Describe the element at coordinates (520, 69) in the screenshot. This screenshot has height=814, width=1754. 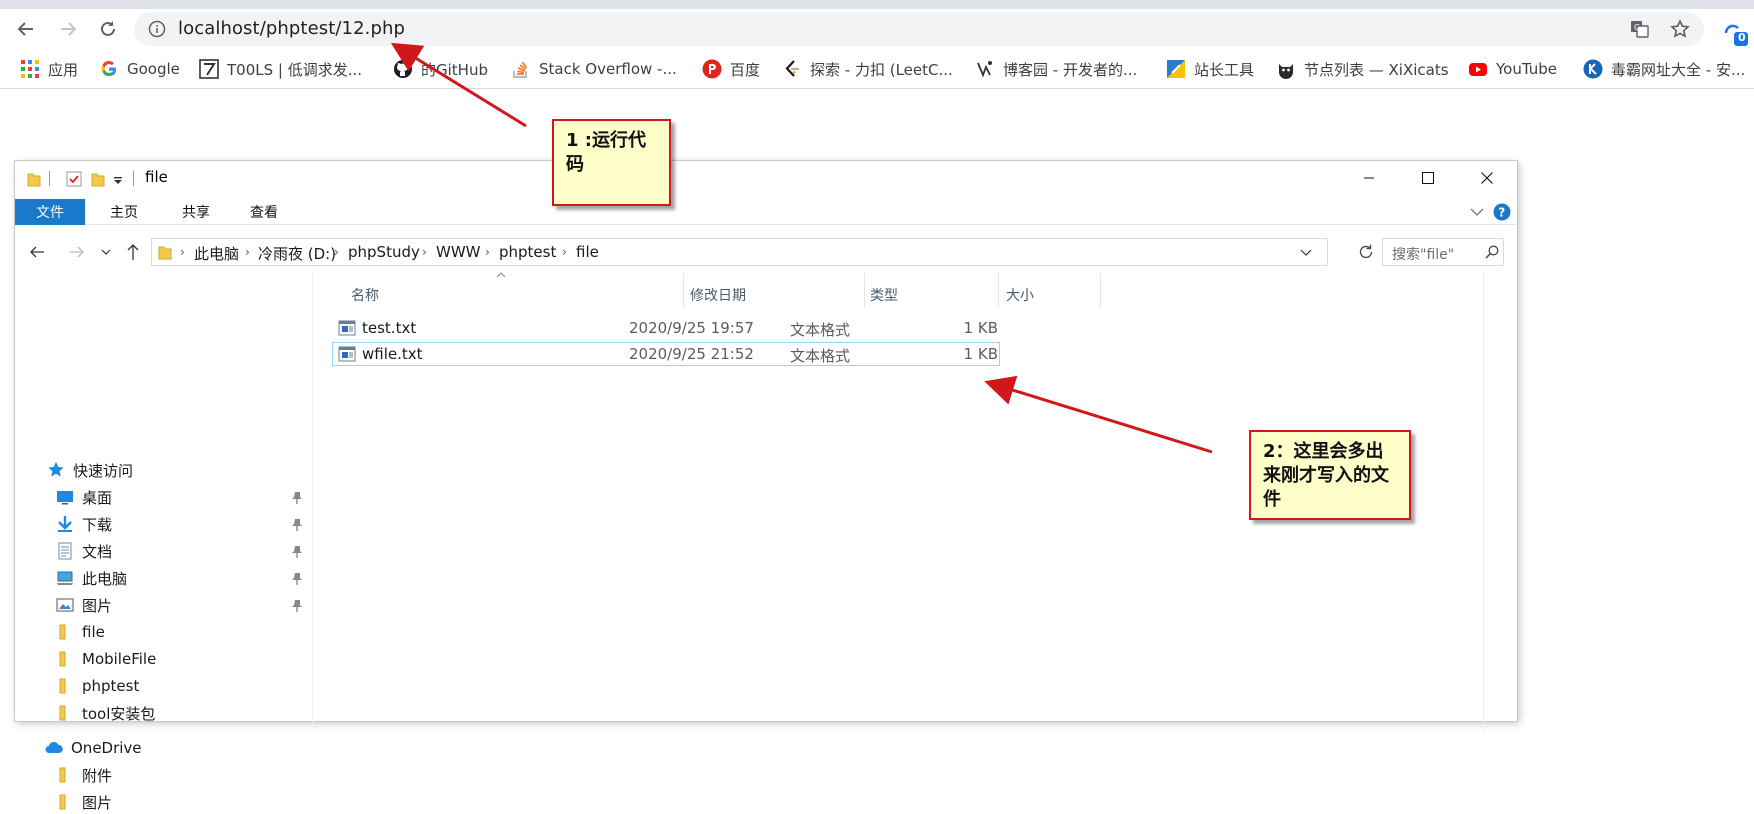
I see `stackoverflow-icon` at that location.